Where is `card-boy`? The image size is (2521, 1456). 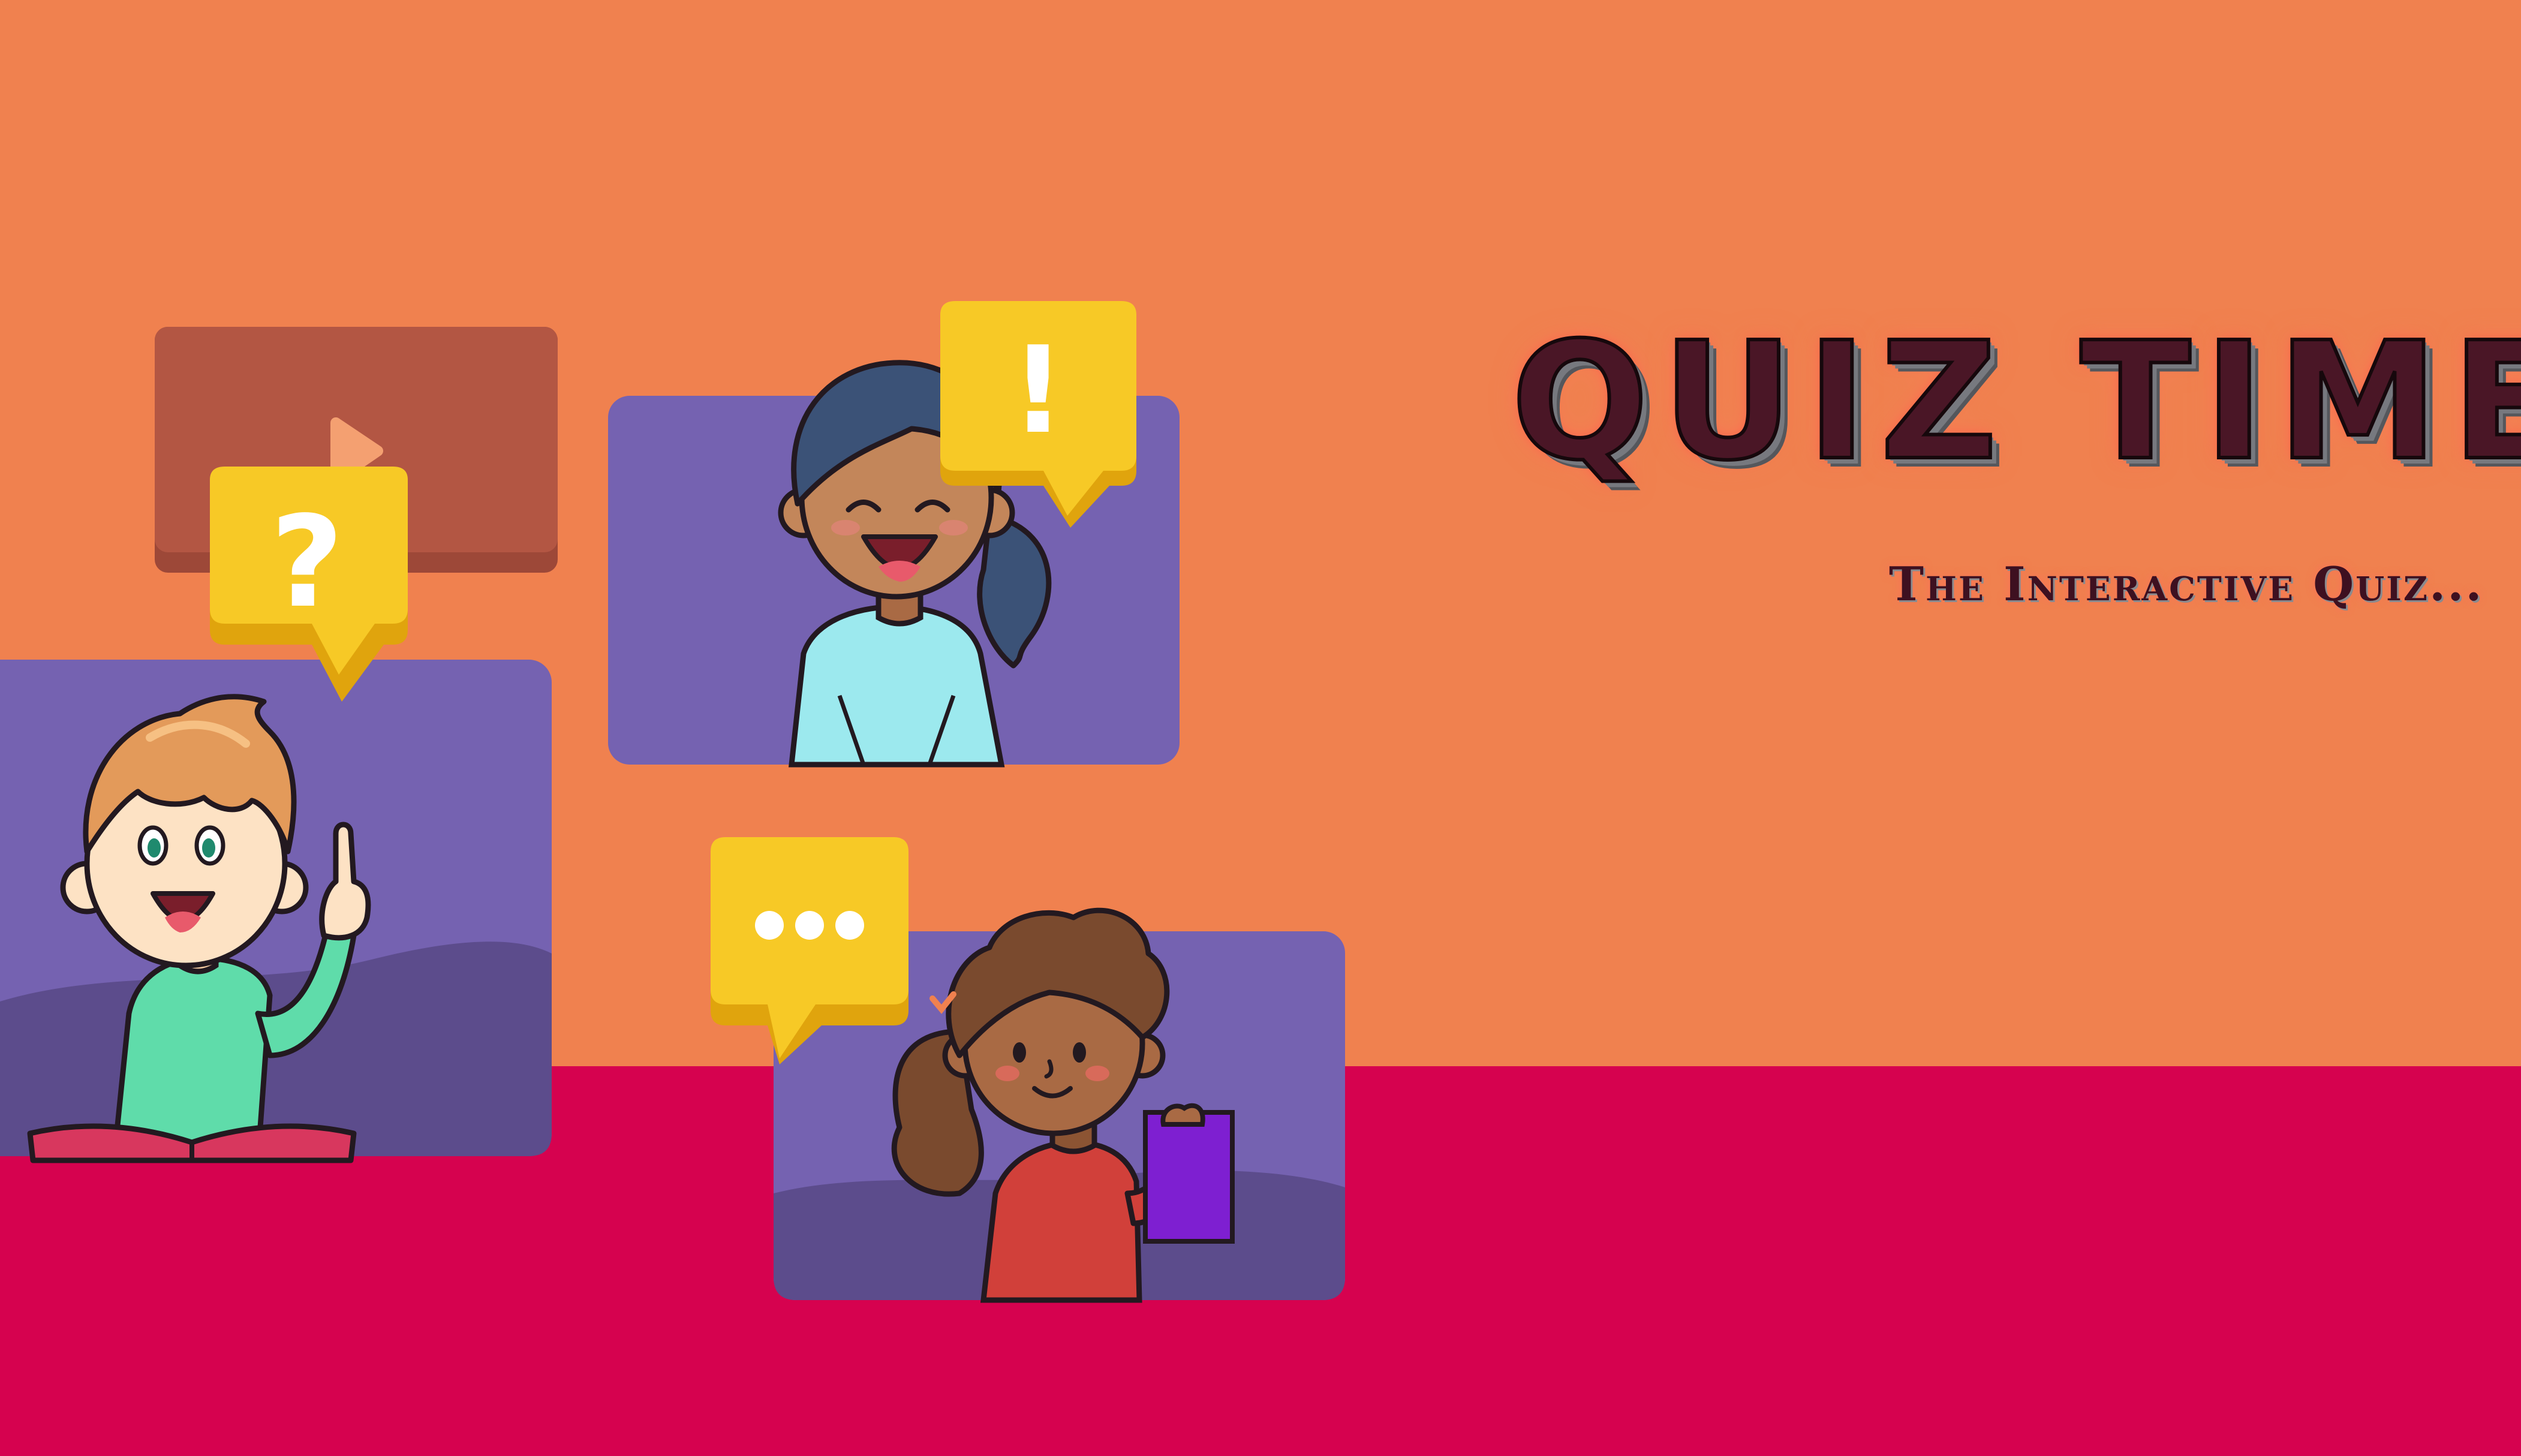 card-boy is located at coordinates (276, 911).